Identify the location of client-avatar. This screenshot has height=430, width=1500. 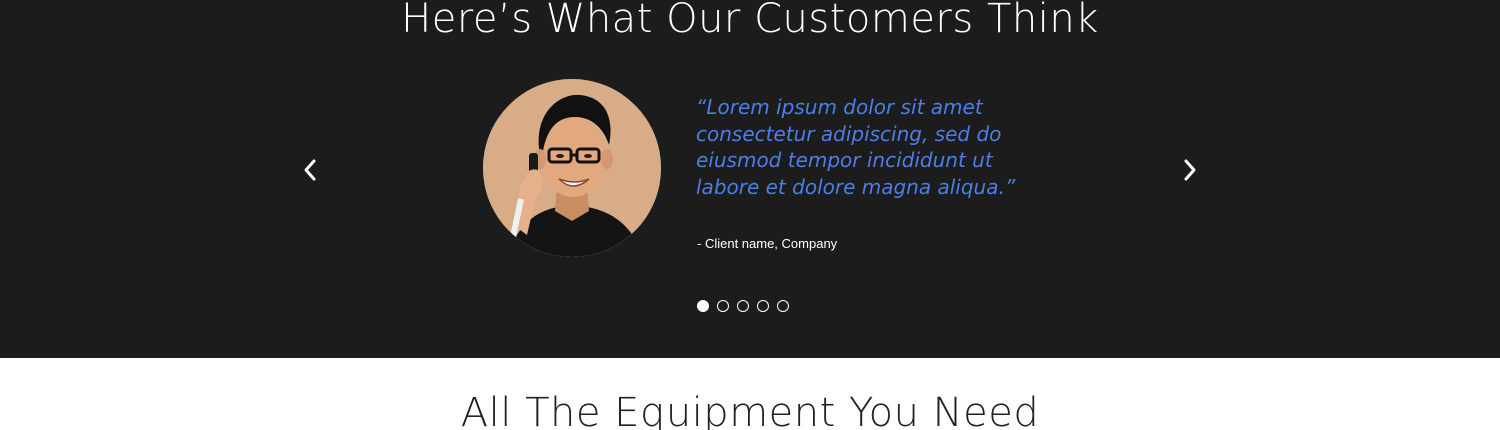
(572, 168).